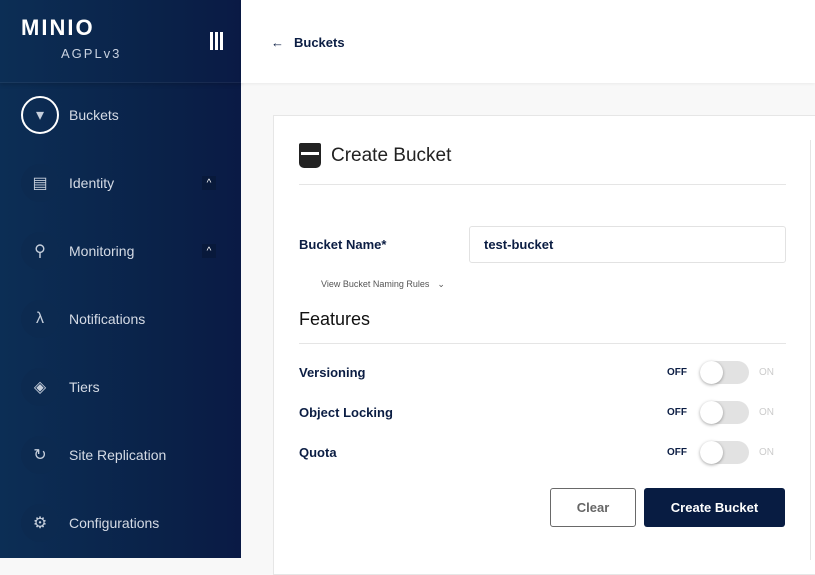 This screenshot has height=575, width=815. What do you see at coordinates (40, 455) in the screenshot?
I see `replication-icon: ↻` at bounding box center [40, 455].